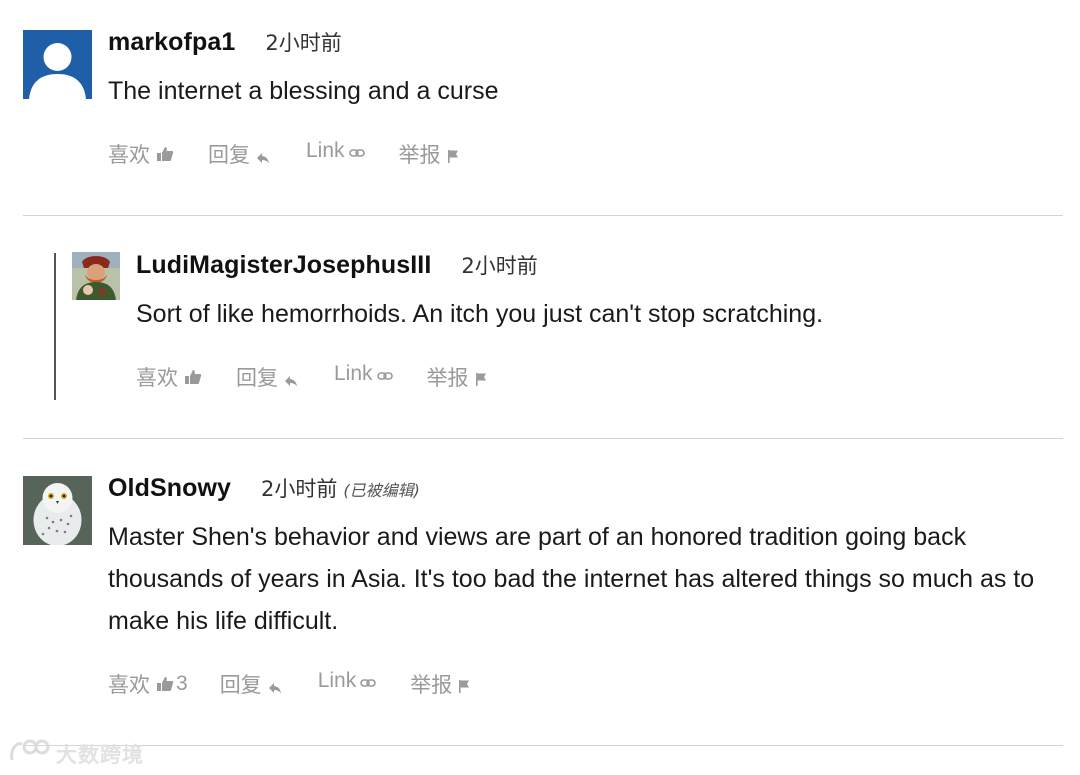 Image resolution: width=1080 pixels, height=775 pixels. I want to click on comment-meta: OldSnowy 2小时前 (已被编辑), so click(264, 488).